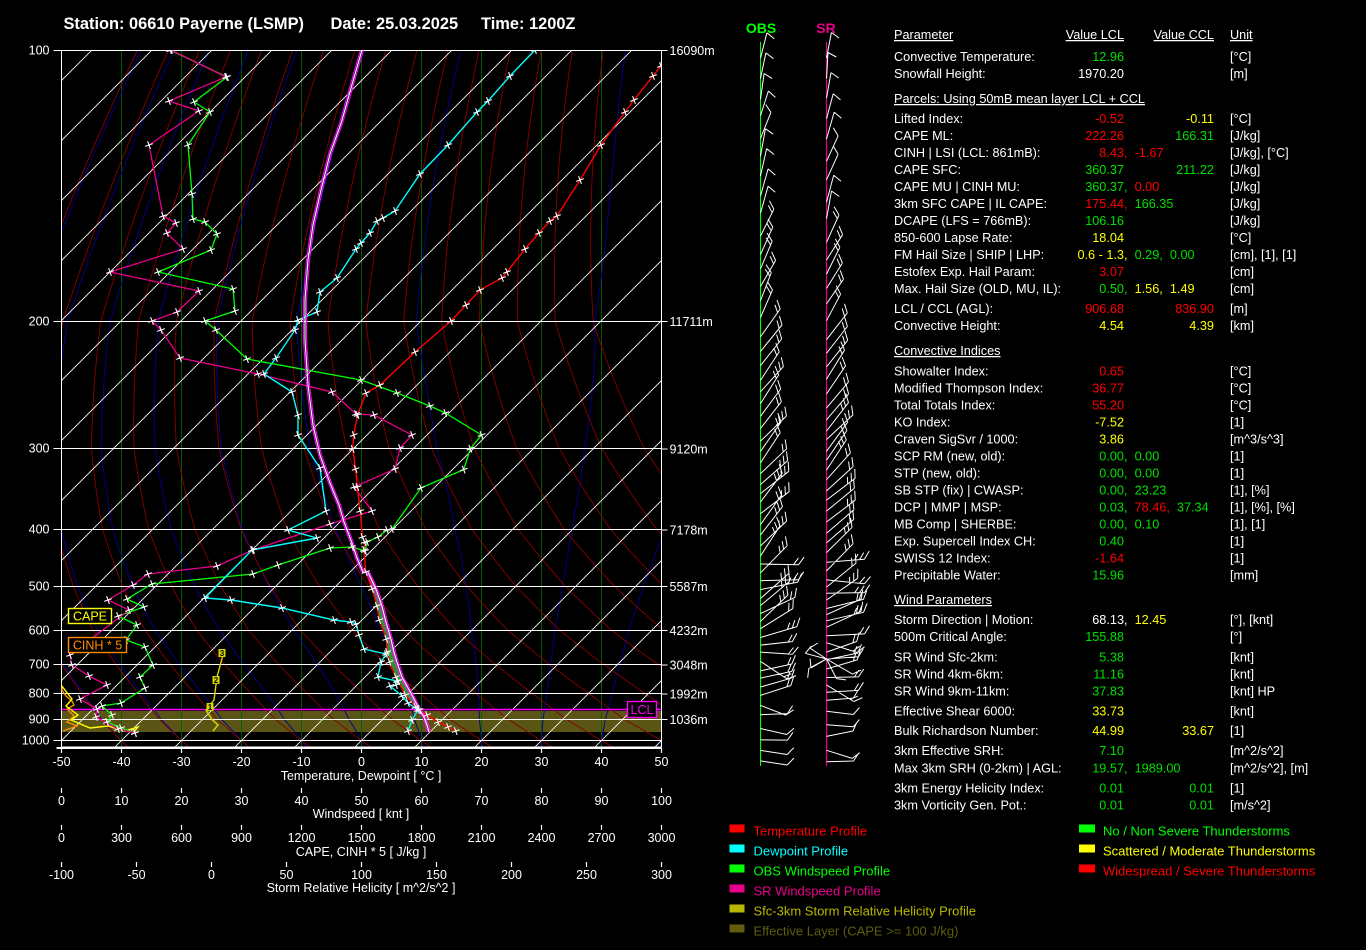 Image resolution: width=1366 pixels, height=950 pixels. What do you see at coordinates (960, 806) in the screenshot?
I see `svg-text: 3km Vorticity Gen. Pot.:` at bounding box center [960, 806].